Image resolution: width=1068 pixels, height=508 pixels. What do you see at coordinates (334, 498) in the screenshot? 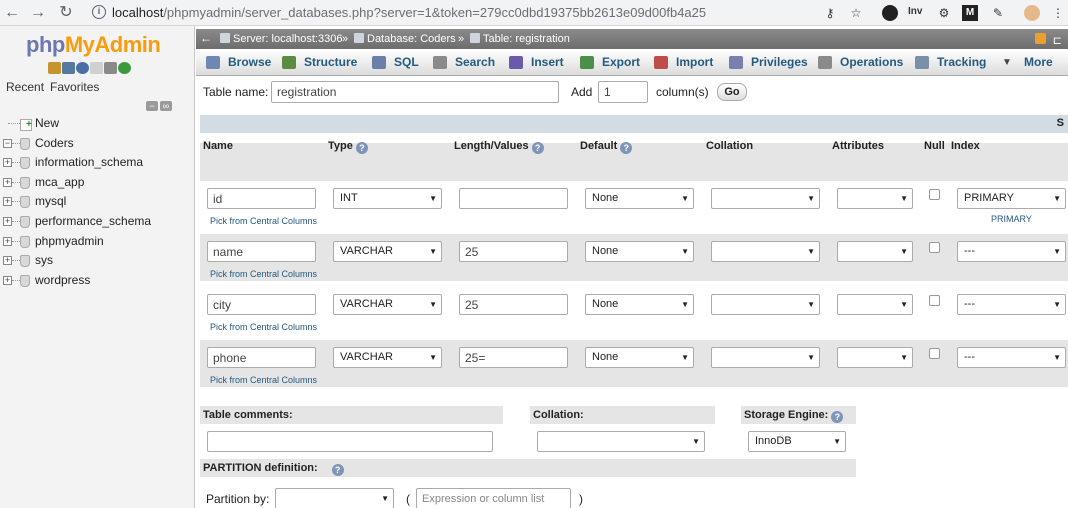
I see `partition-by-select: ▼` at bounding box center [334, 498].